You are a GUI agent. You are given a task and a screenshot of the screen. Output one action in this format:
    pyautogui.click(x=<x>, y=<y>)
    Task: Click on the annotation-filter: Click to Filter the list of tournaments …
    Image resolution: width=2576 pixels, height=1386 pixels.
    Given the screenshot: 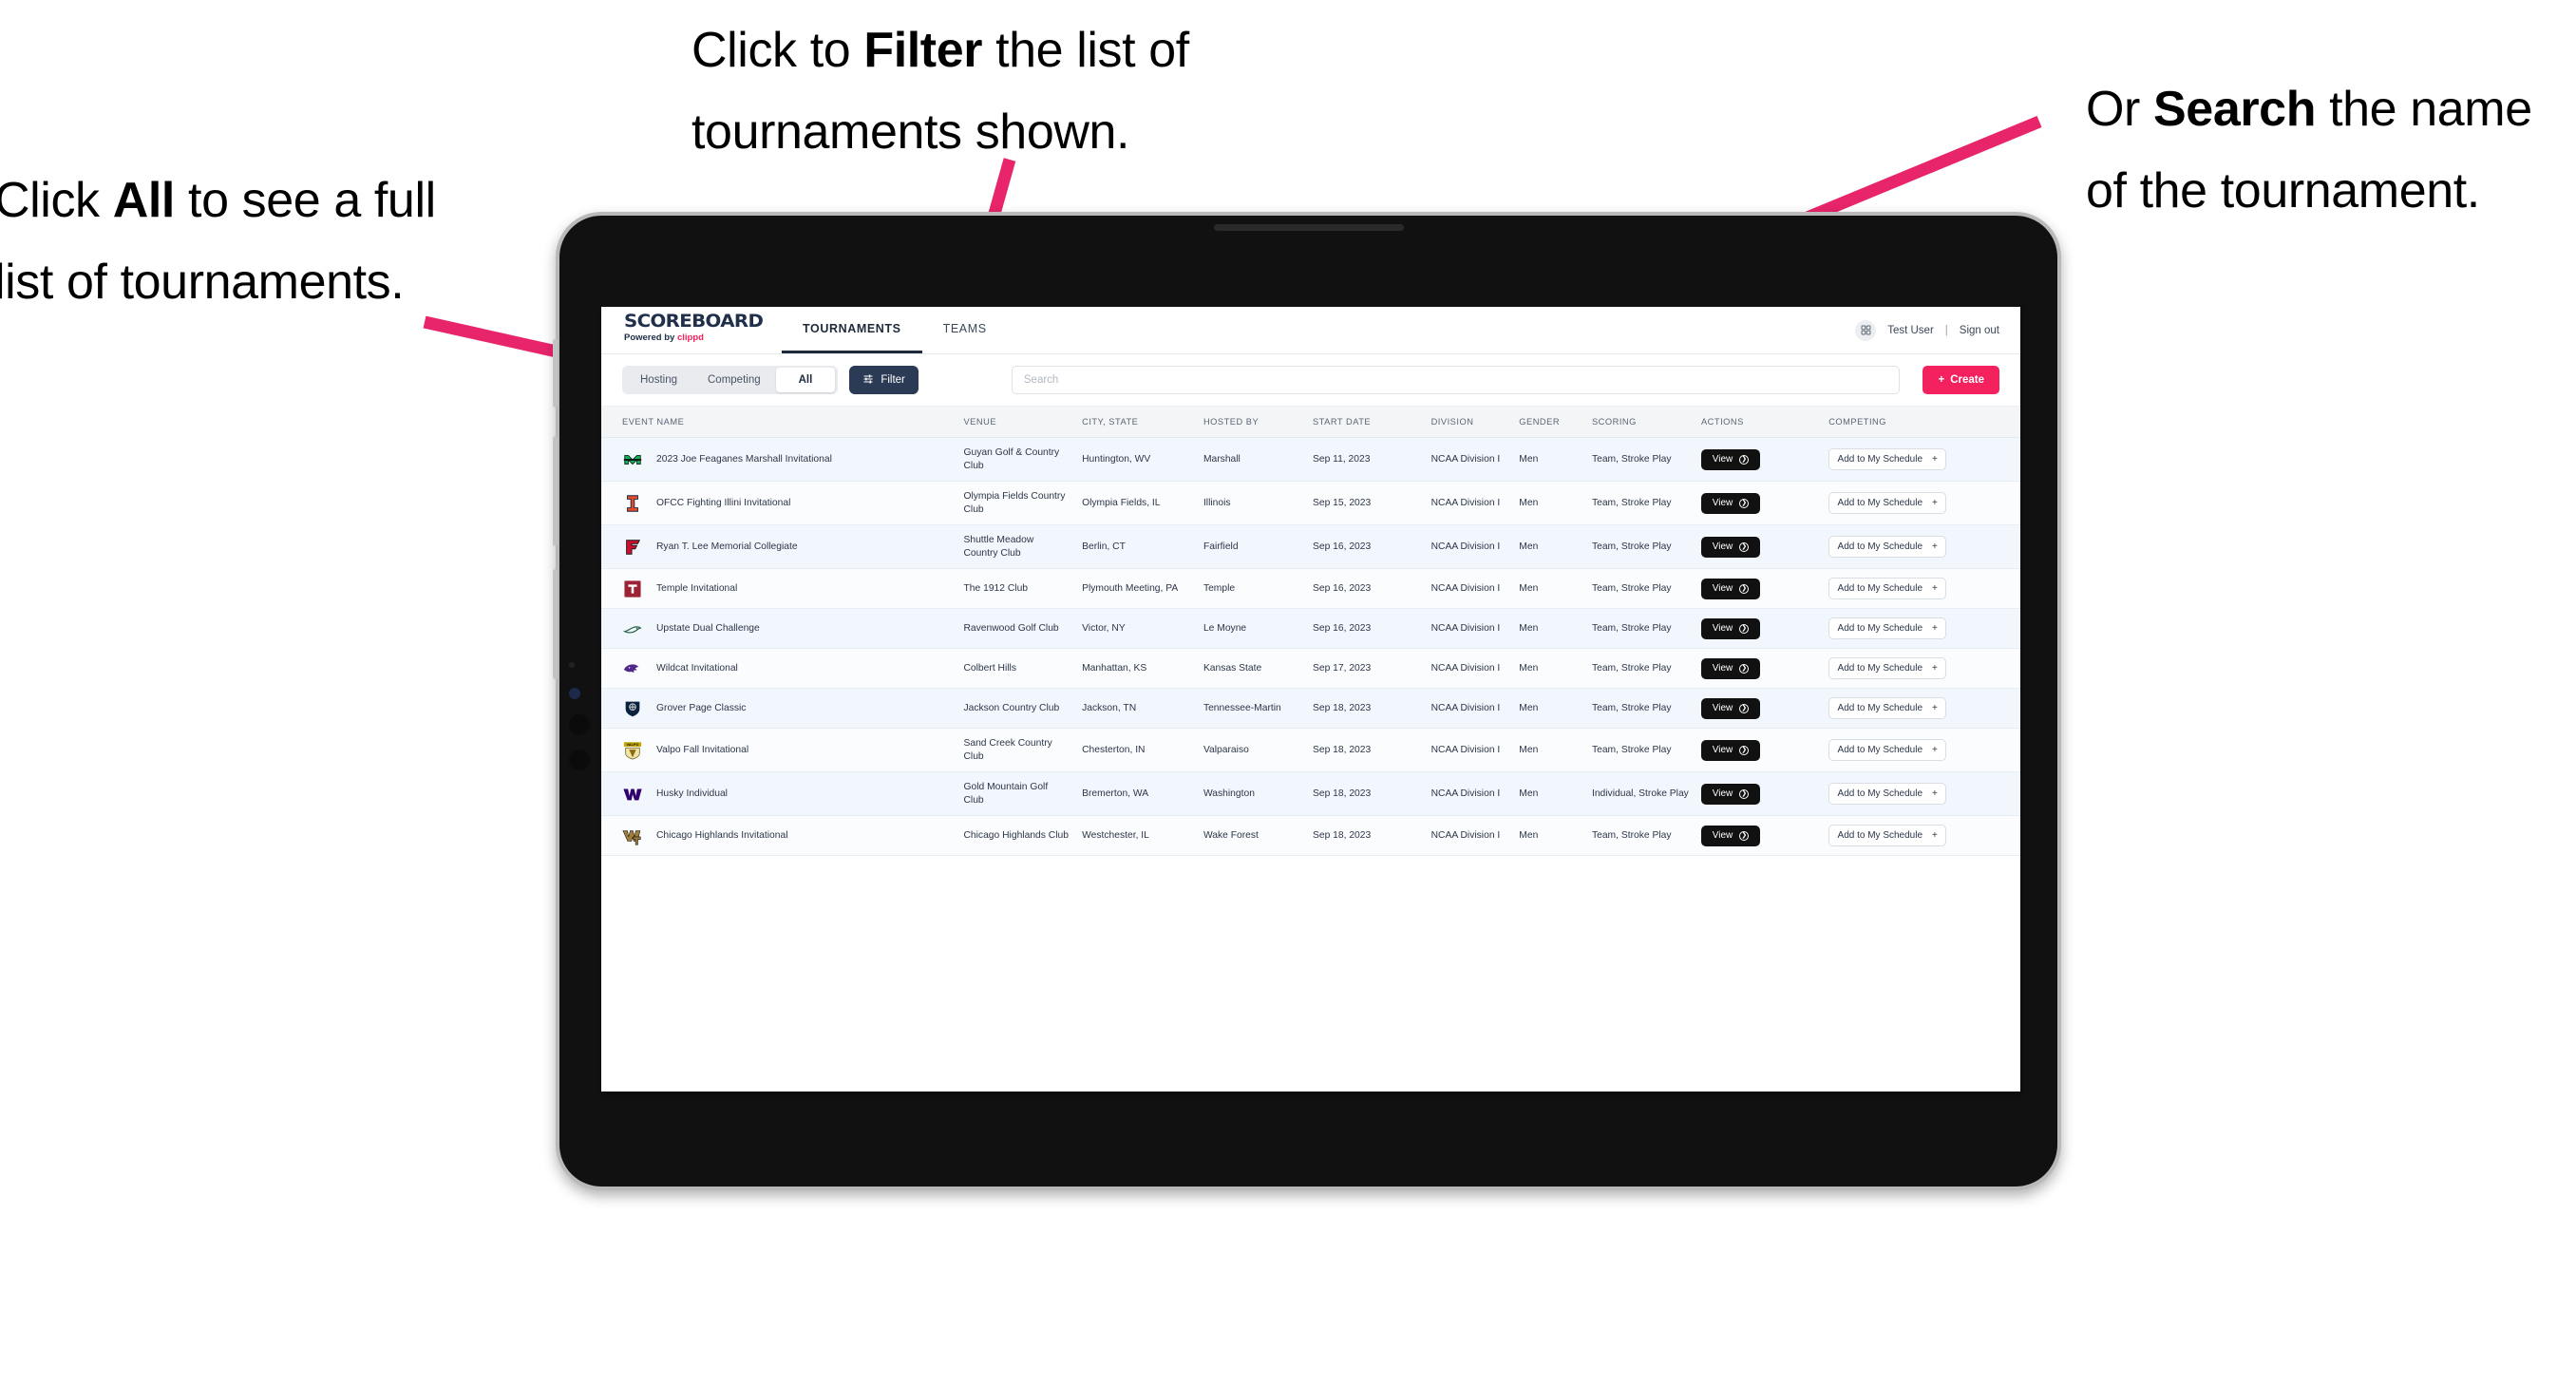 What is the action you would take?
    pyautogui.click(x=1033, y=91)
    